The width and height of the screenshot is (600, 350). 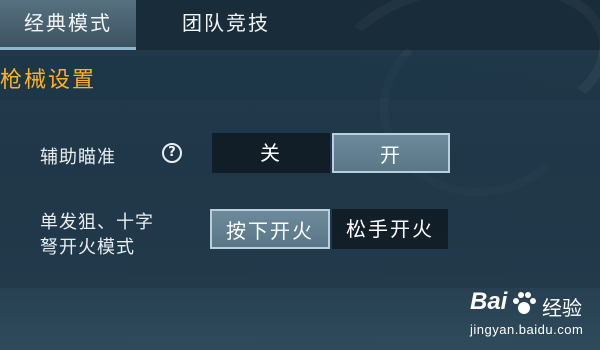 What do you see at coordinates (300, 77) in the screenshot?
I see `section-header: 枪械设置` at bounding box center [300, 77].